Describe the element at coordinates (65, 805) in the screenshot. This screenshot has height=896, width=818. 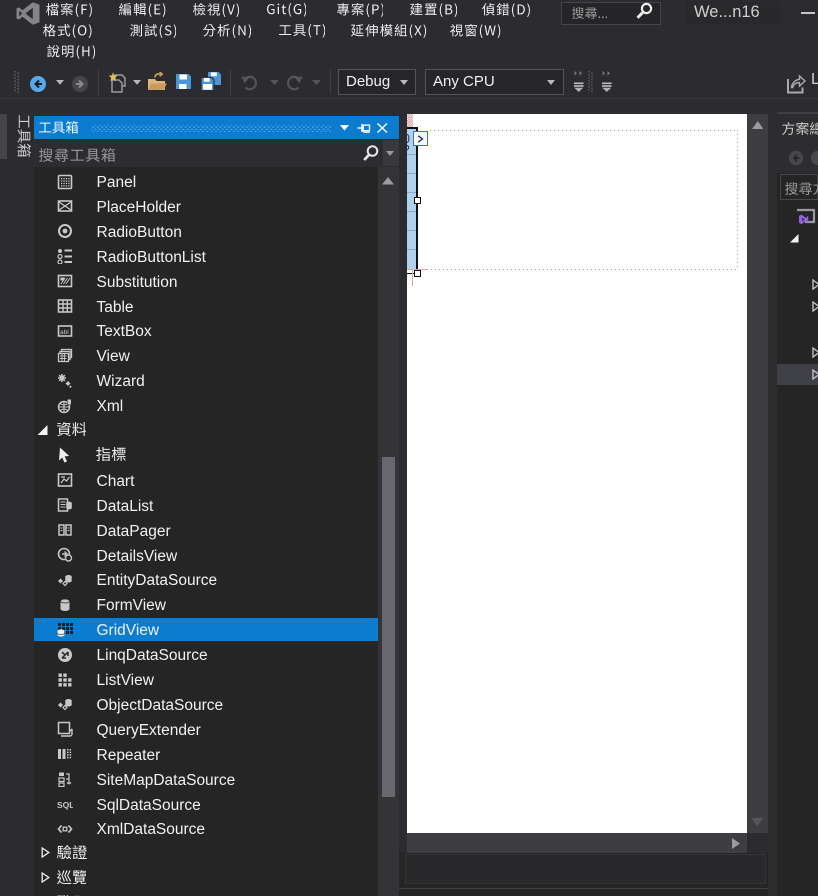
I see `svg-text: SQL` at that location.